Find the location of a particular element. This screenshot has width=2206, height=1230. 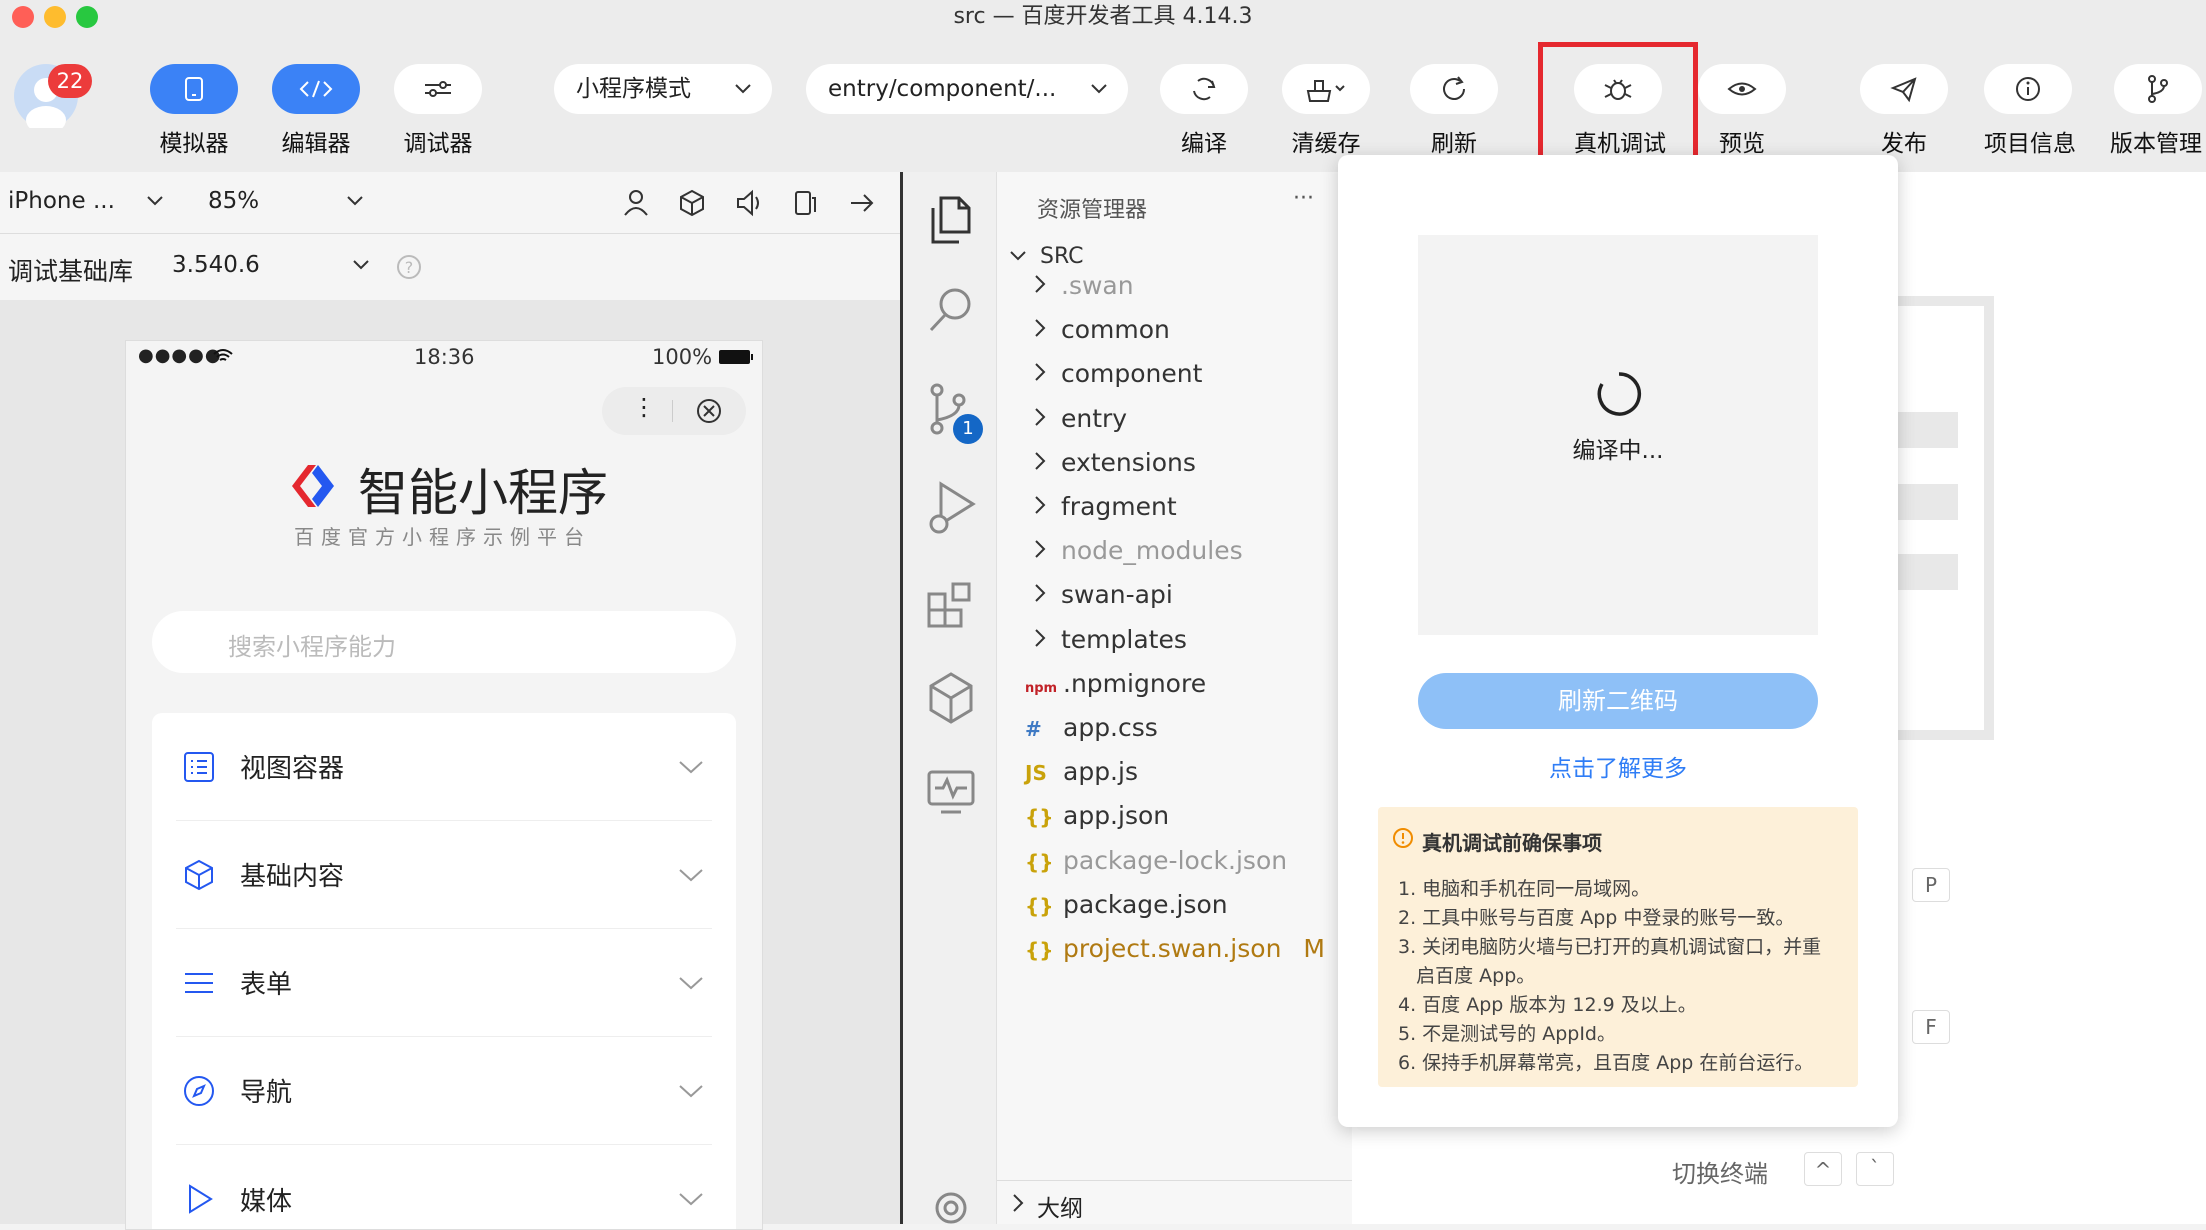

debugger-label: 调试器 is located at coordinates (438, 144).